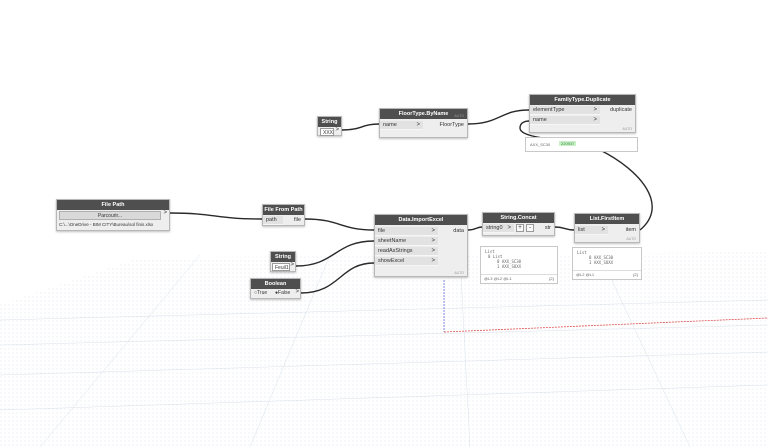 The width and height of the screenshot is (768, 447). I want to click on preview-label: AXX_SC30, so click(540, 144).